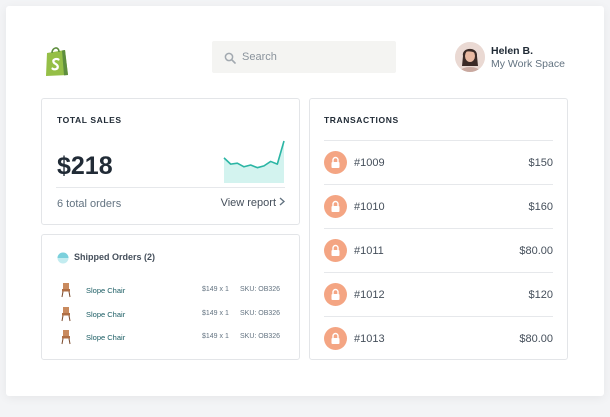 The height and width of the screenshot is (417, 610). What do you see at coordinates (369, 295) in the screenshot?
I see `transaction-id: #1012` at bounding box center [369, 295].